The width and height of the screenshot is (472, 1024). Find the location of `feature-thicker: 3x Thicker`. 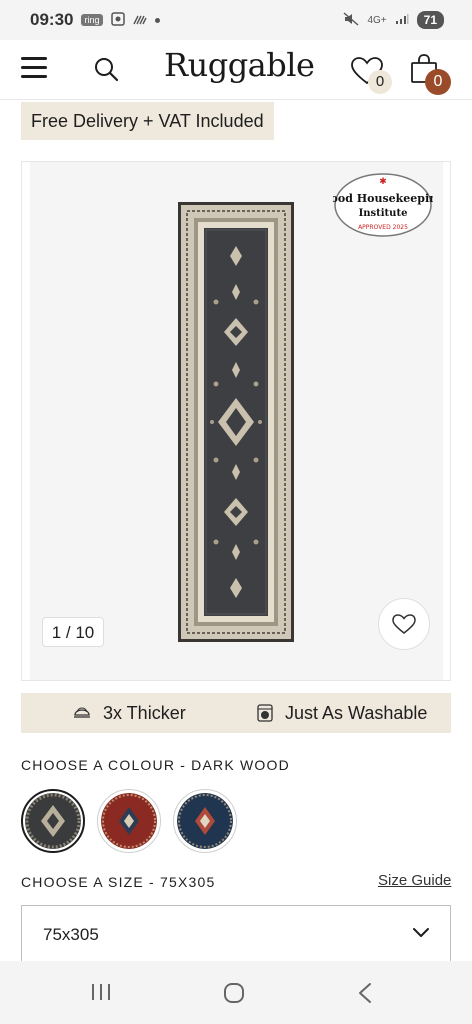

feature-thicker: 3x Thicker is located at coordinates (129, 713).